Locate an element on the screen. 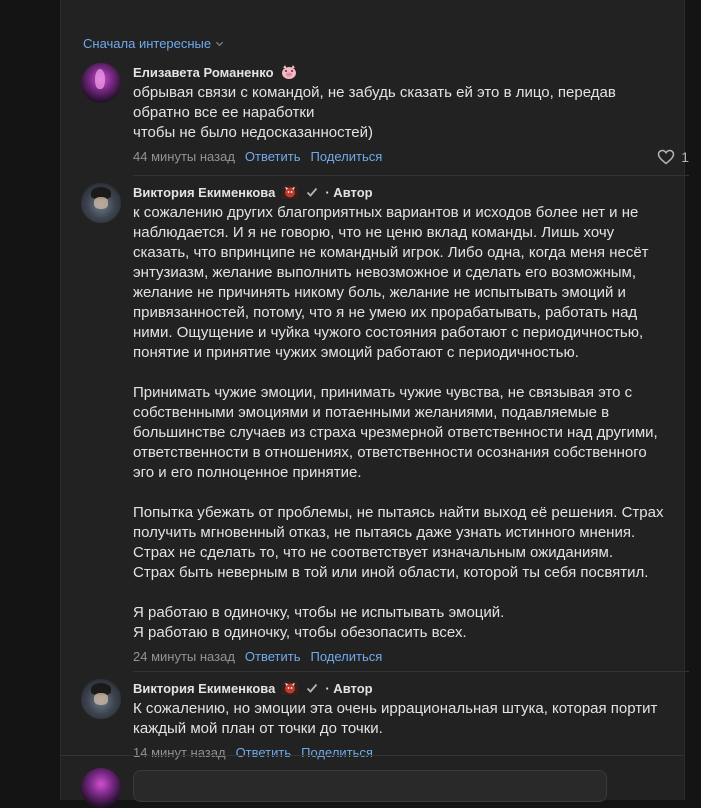  sort-dropdown: Сначала интересные is located at coordinates (153, 43).